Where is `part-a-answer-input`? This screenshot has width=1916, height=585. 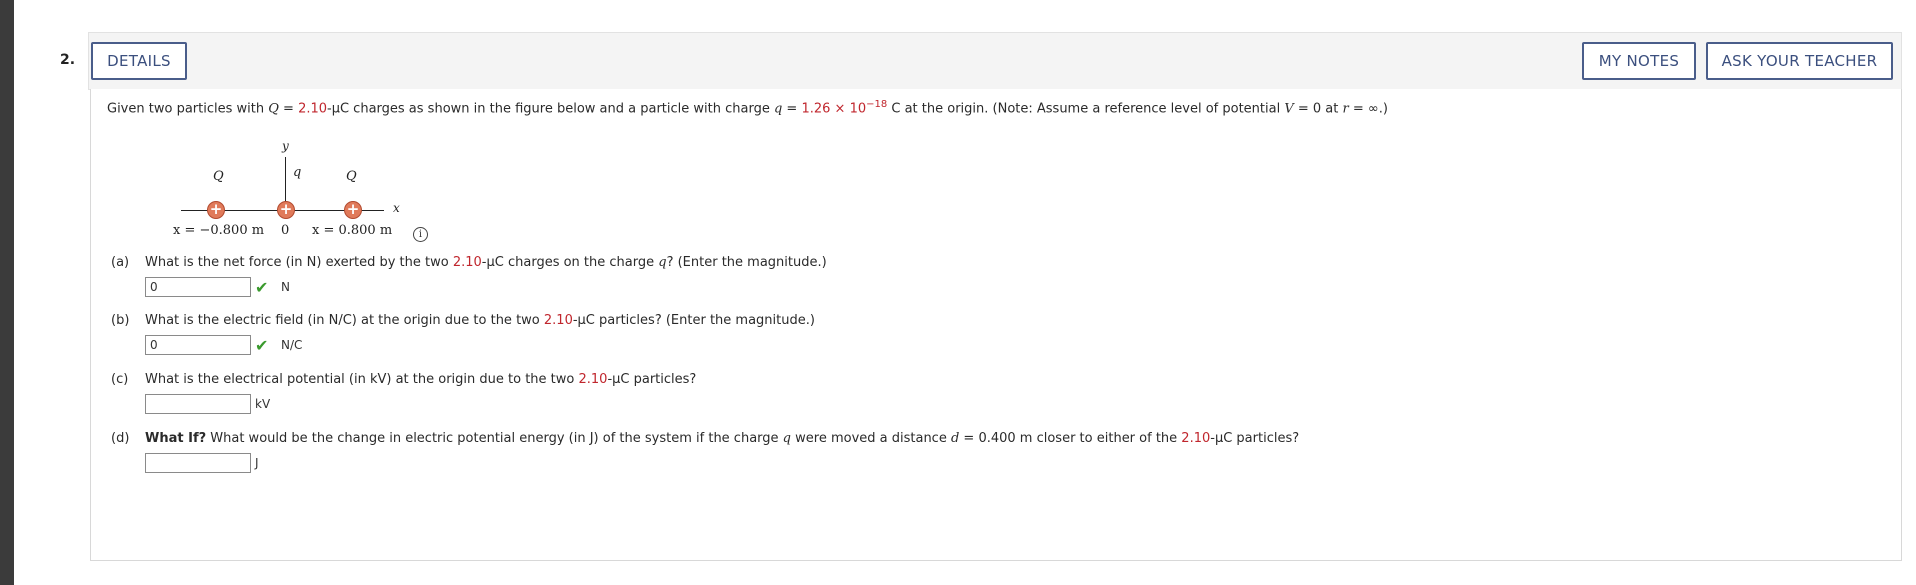
part-a-answer-input is located at coordinates (198, 287).